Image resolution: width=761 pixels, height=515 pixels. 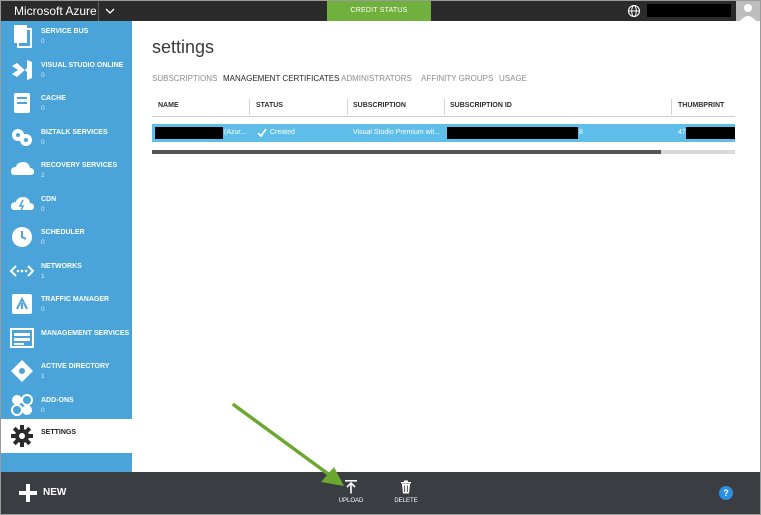 I want to click on sidebar-item-label: NETWORKS, so click(x=61, y=266).